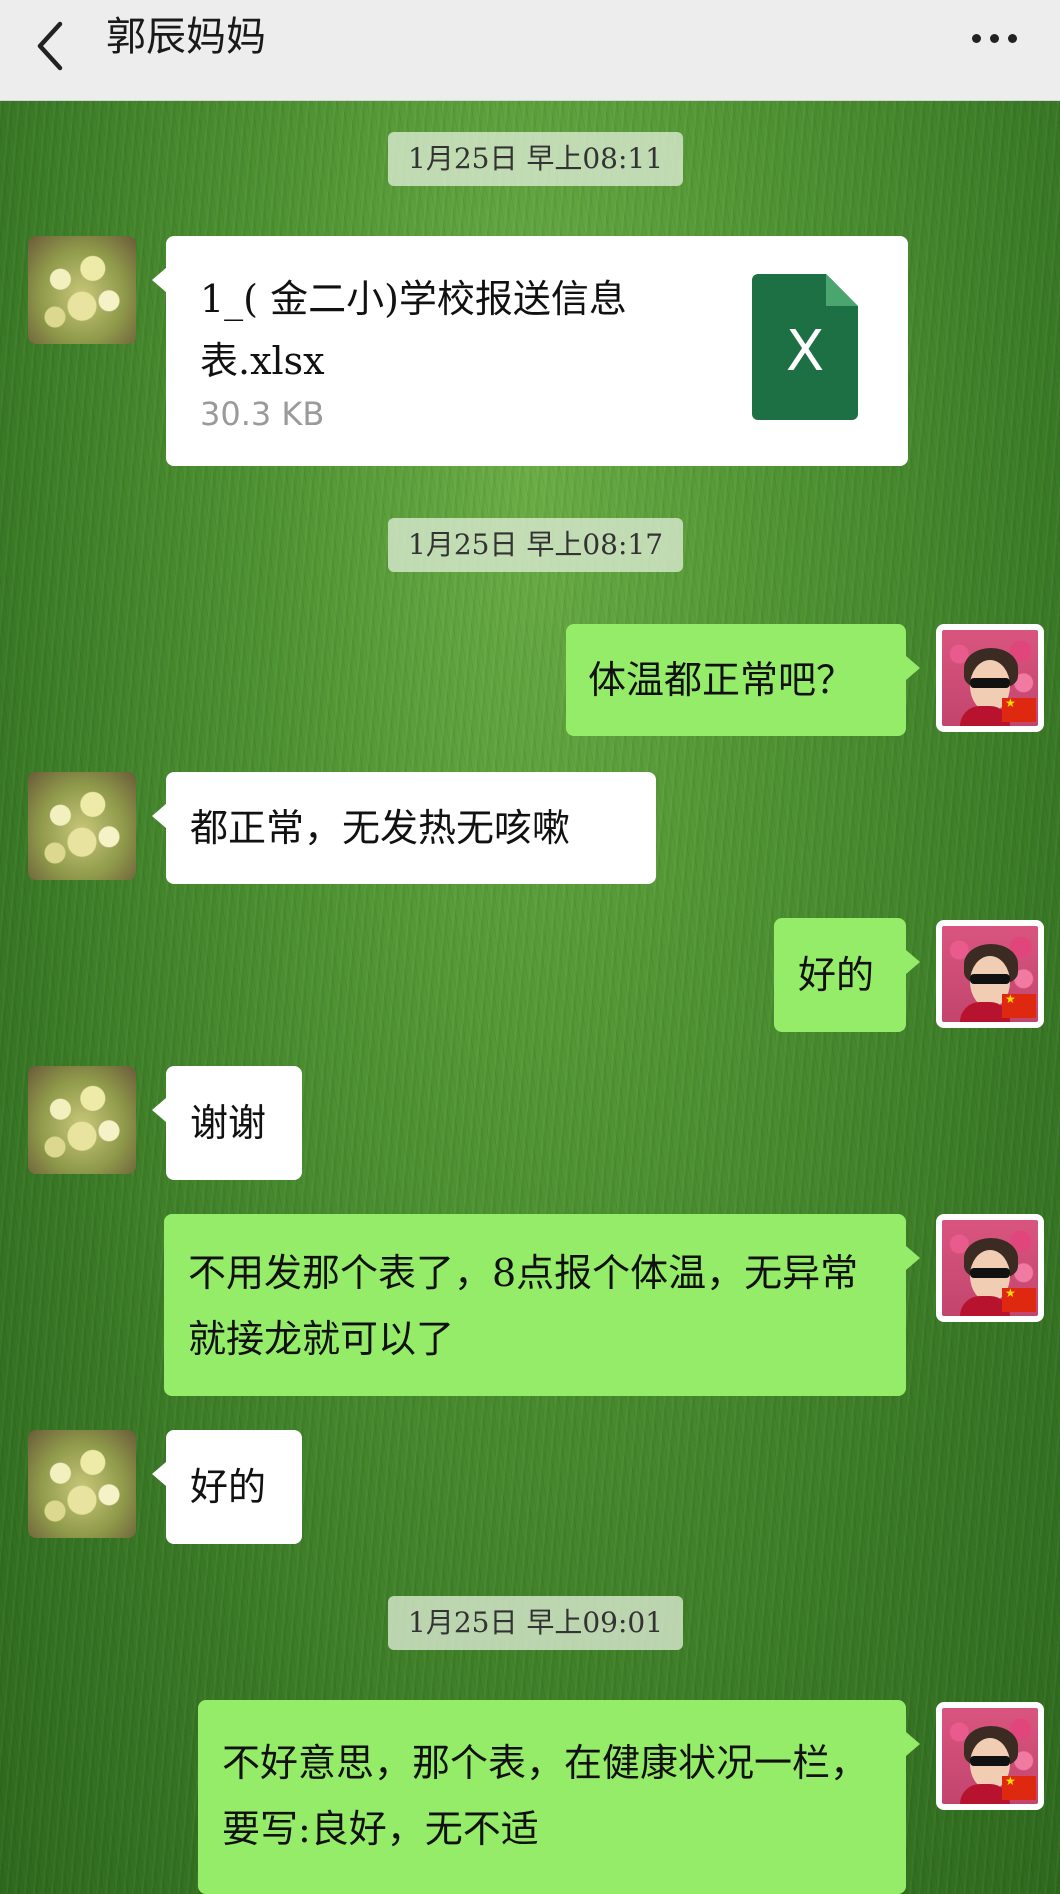  I want to click on file-message: 1_( 金二小)学校报送信息表.xlsx 30.3 KB X, so click(530, 351).